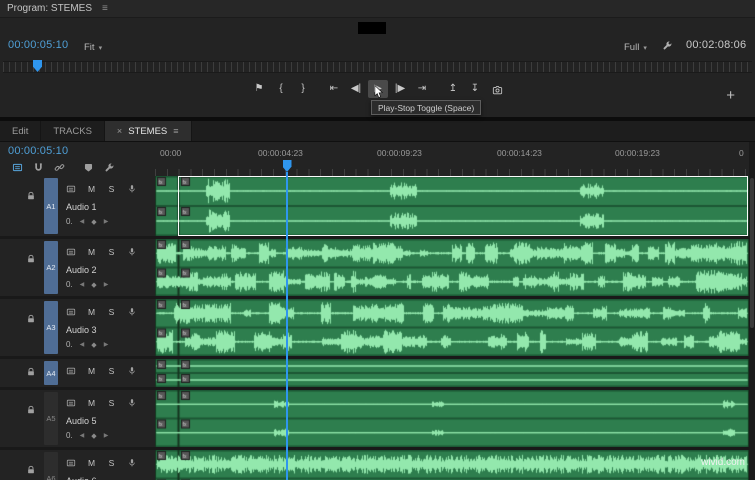 This screenshot has width=755, height=480. I want to click on track-target-a1: A1, so click(51, 206).